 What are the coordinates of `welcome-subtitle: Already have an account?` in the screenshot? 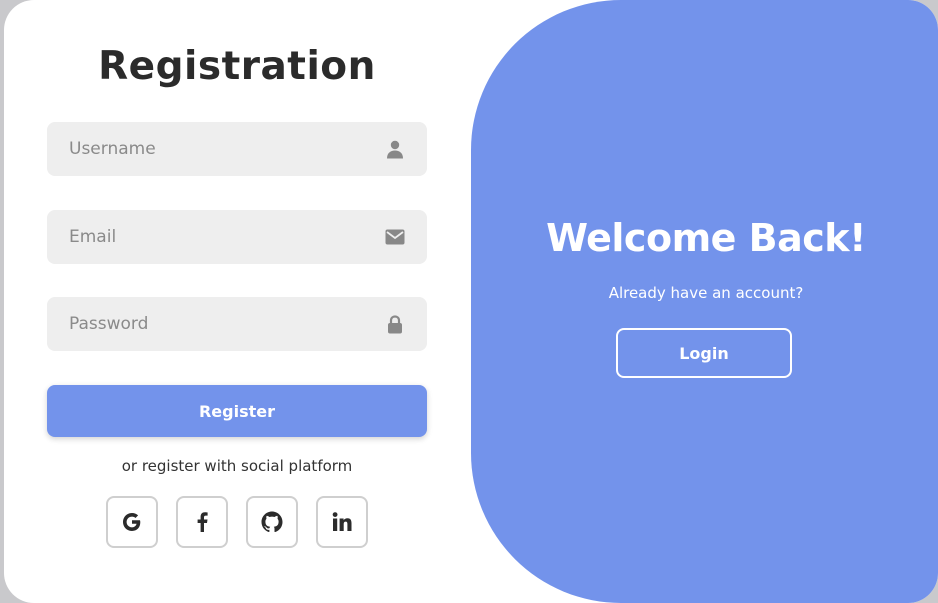 It's located at (706, 293).